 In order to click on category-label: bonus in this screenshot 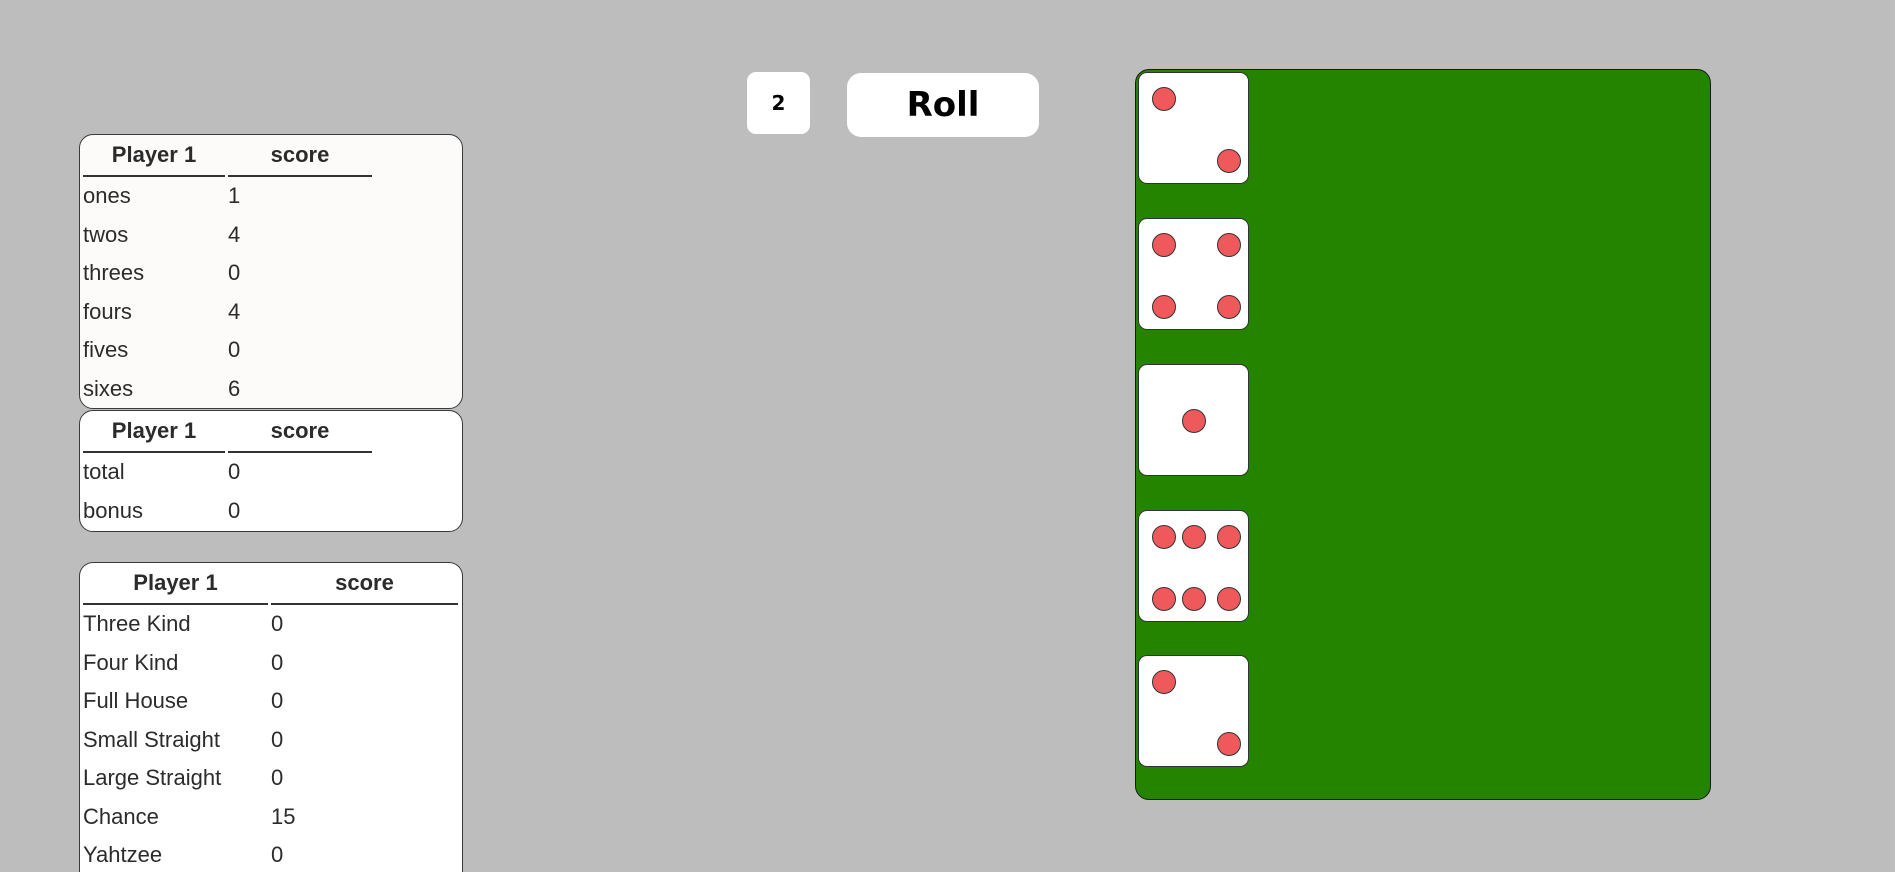, I will do `click(113, 510)`.